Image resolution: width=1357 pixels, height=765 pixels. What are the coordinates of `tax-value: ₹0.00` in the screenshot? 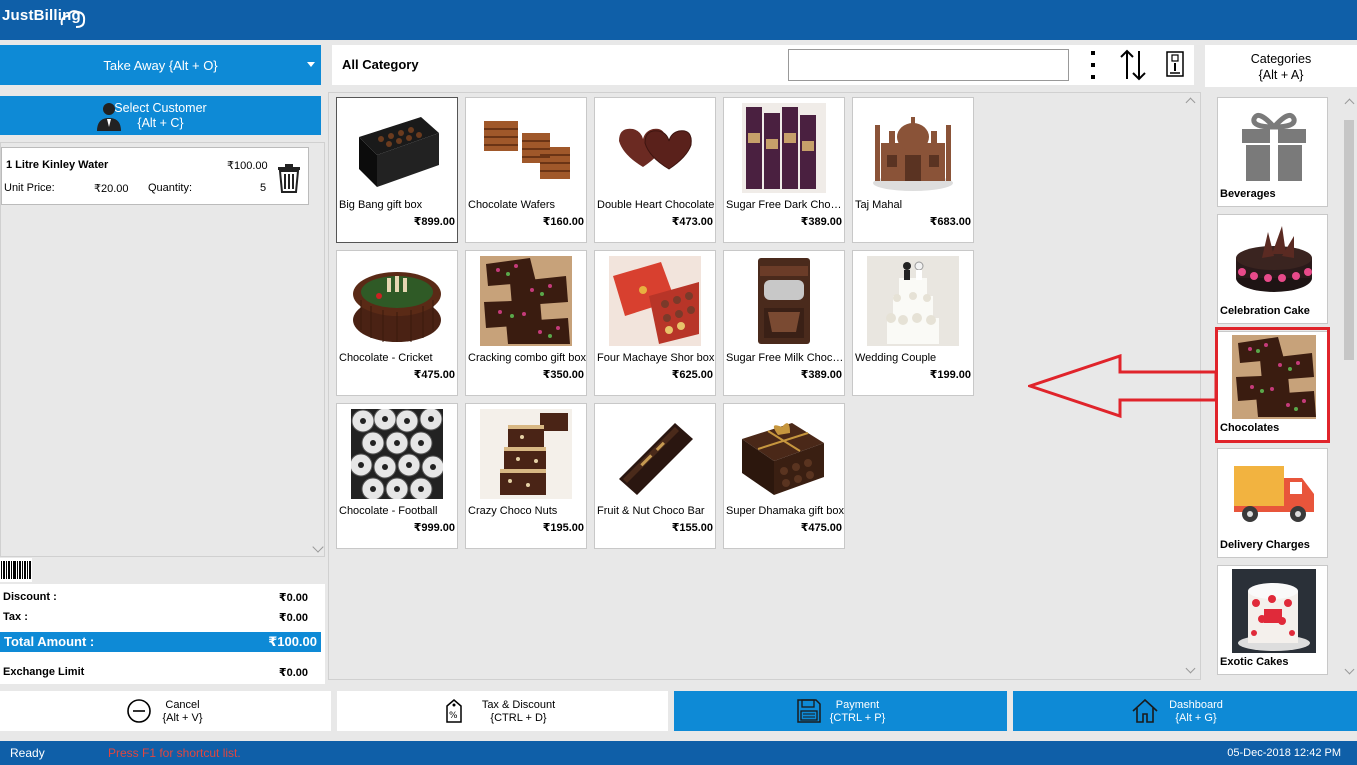 It's located at (293, 618).